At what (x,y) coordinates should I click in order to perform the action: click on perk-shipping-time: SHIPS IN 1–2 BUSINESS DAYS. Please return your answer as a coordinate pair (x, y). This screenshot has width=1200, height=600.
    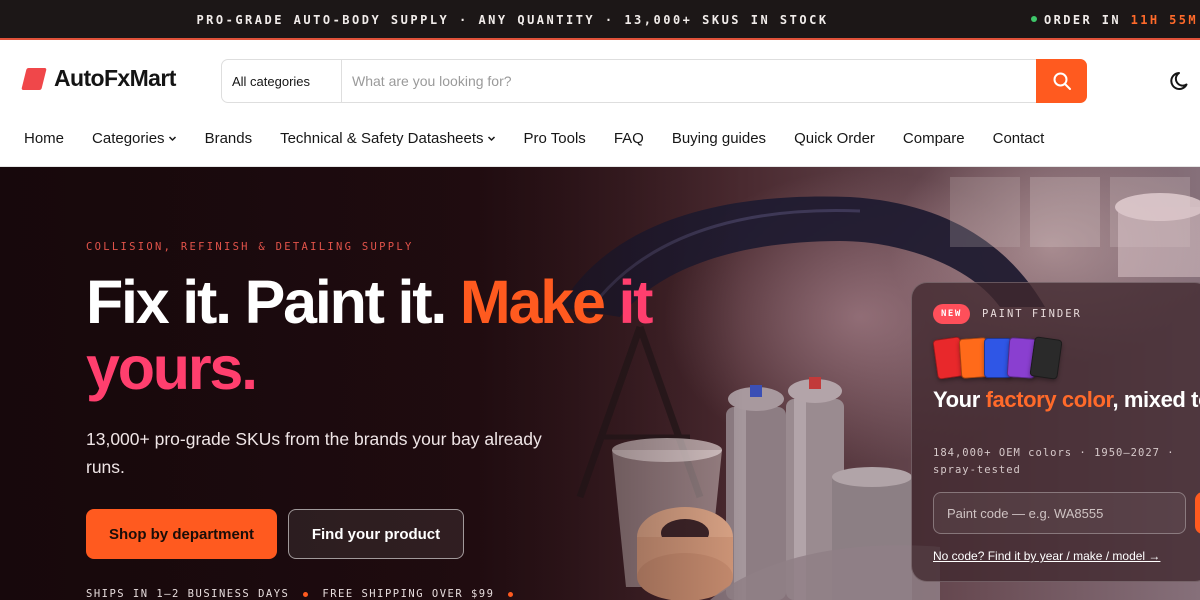
    Looking at the image, I should click on (188, 594).